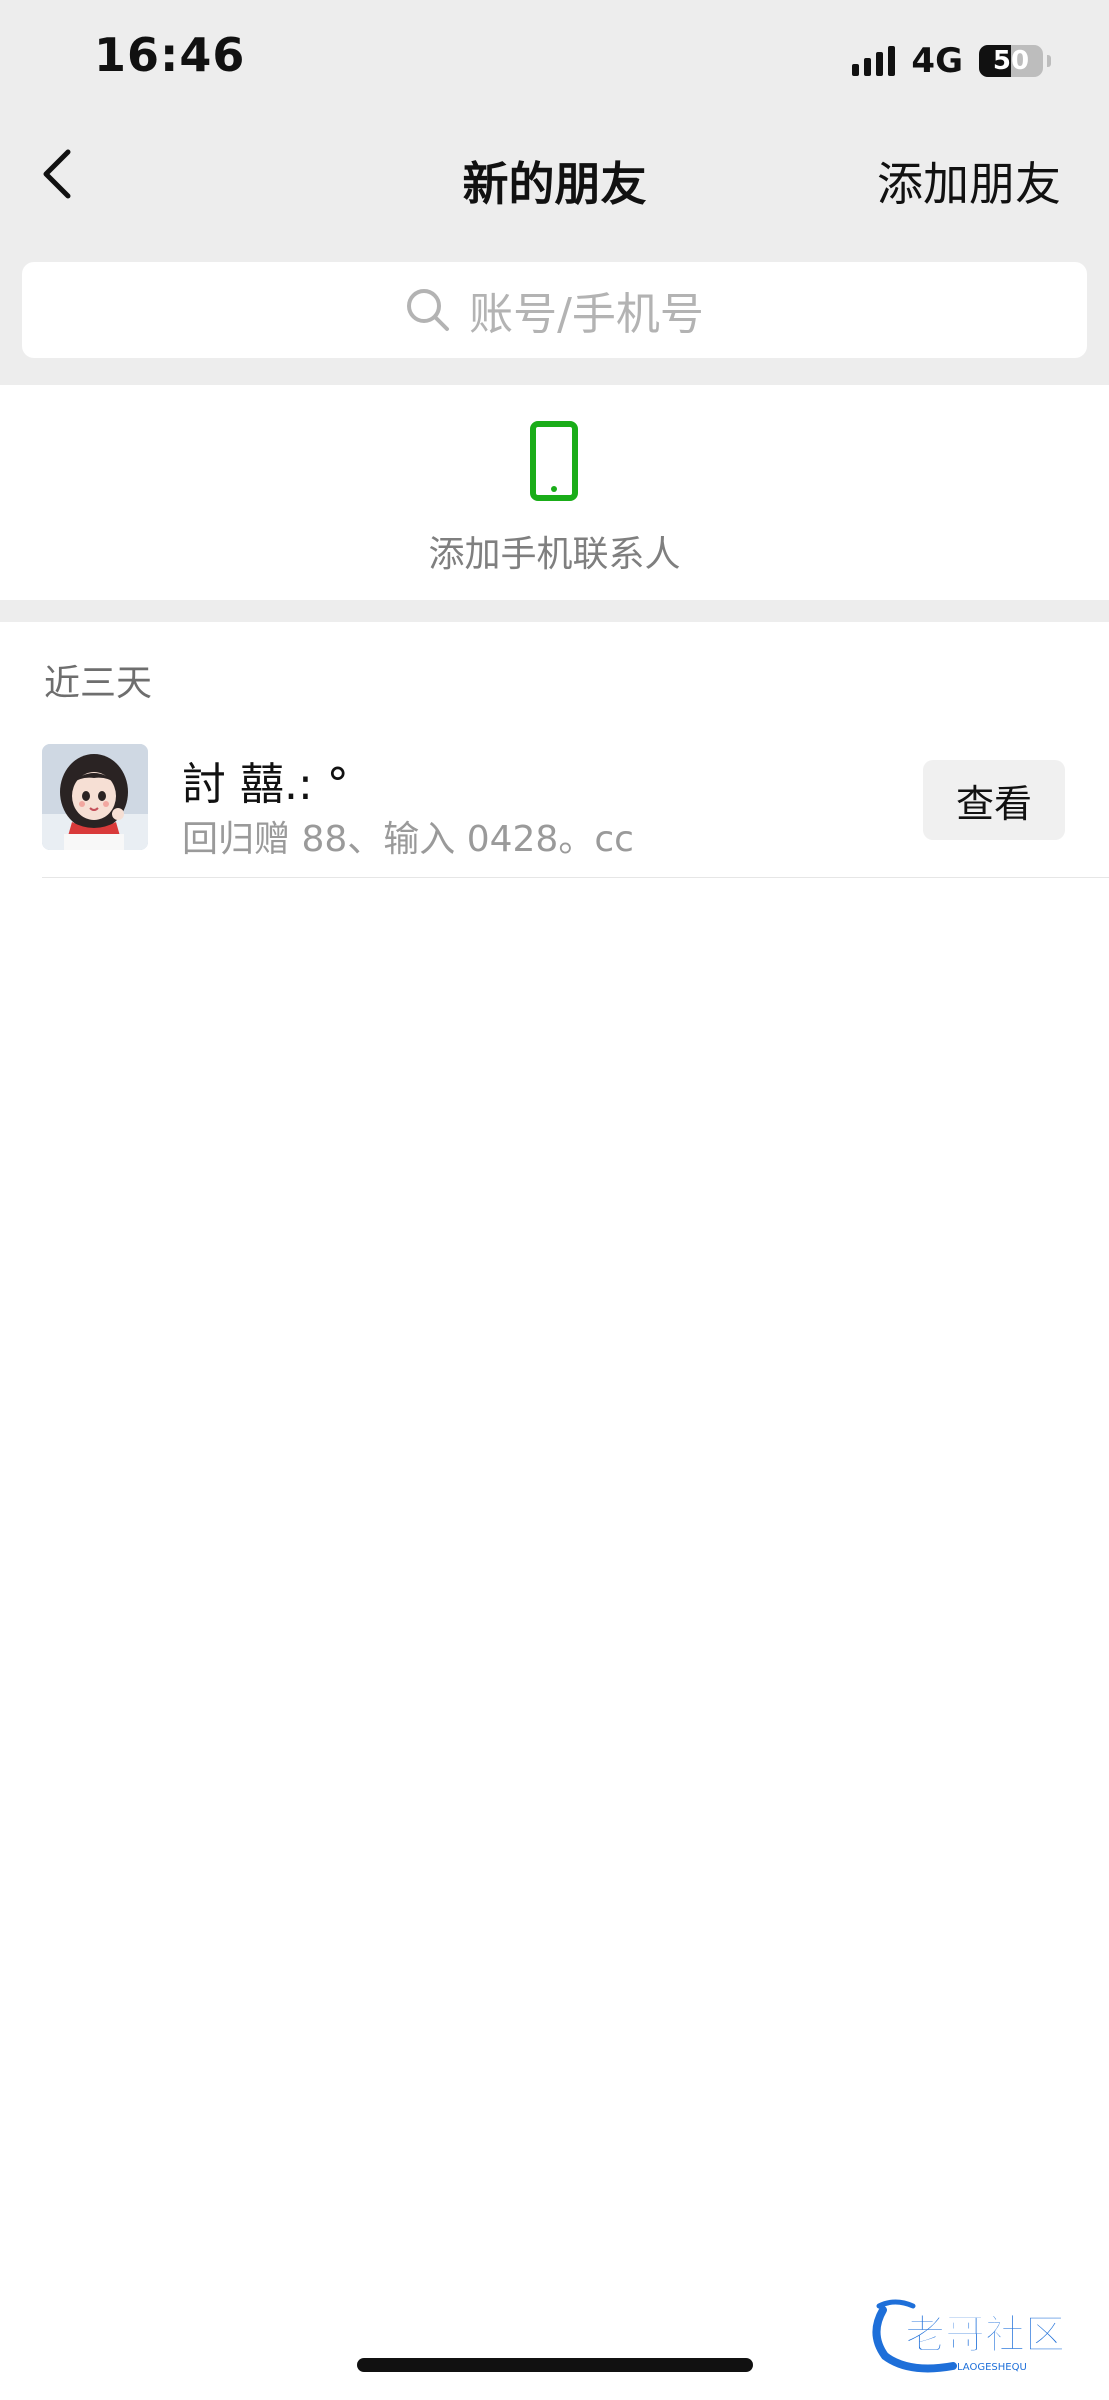 This screenshot has height=2400, width=1109. Describe the element at coordinates (575, 877) in the screenshot. I see `row-divider` at that location.